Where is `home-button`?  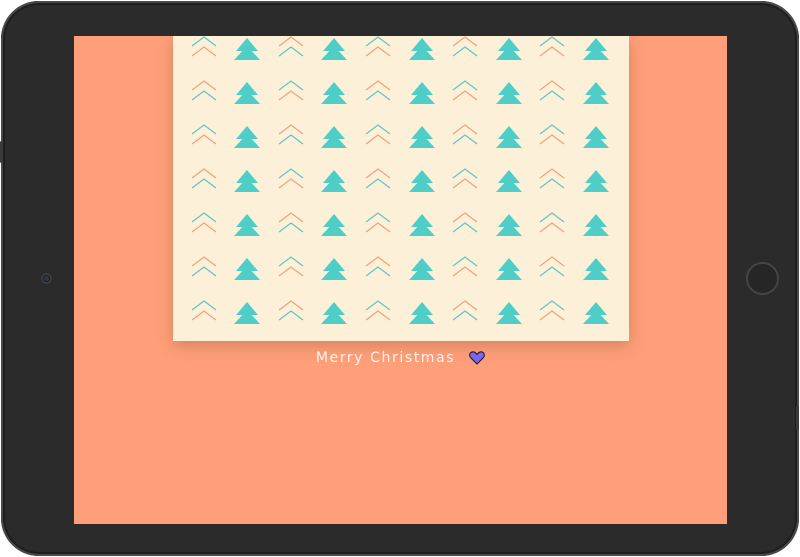
home-button is located at coordinates (762, 278).